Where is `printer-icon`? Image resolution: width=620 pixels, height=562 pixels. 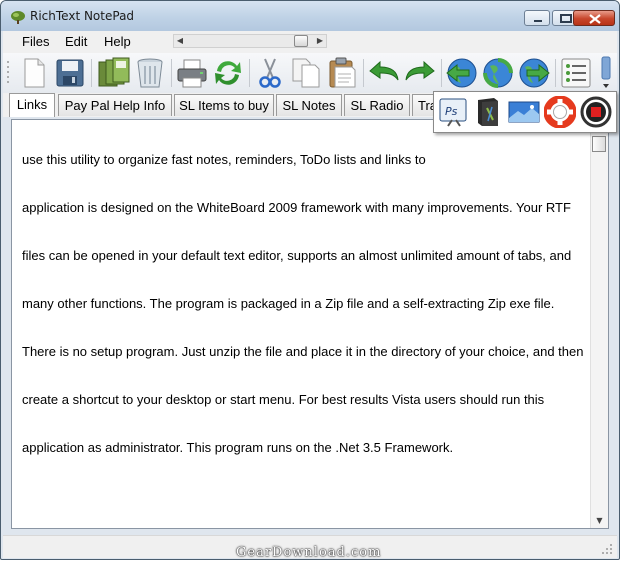 printer-icon is located at coordinates (192, 73).